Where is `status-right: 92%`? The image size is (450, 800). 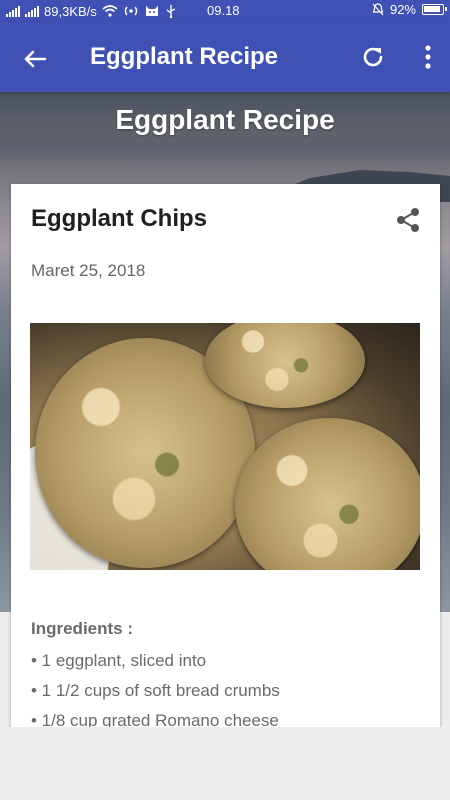 status-right: 92% is located at coordinates (409, 9).